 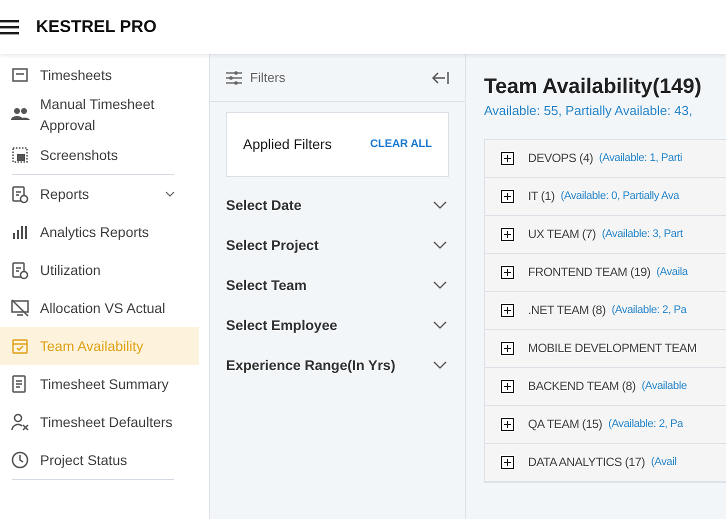 I want to click on sidebar-item: Screenshots, so click(x=99, y=155).